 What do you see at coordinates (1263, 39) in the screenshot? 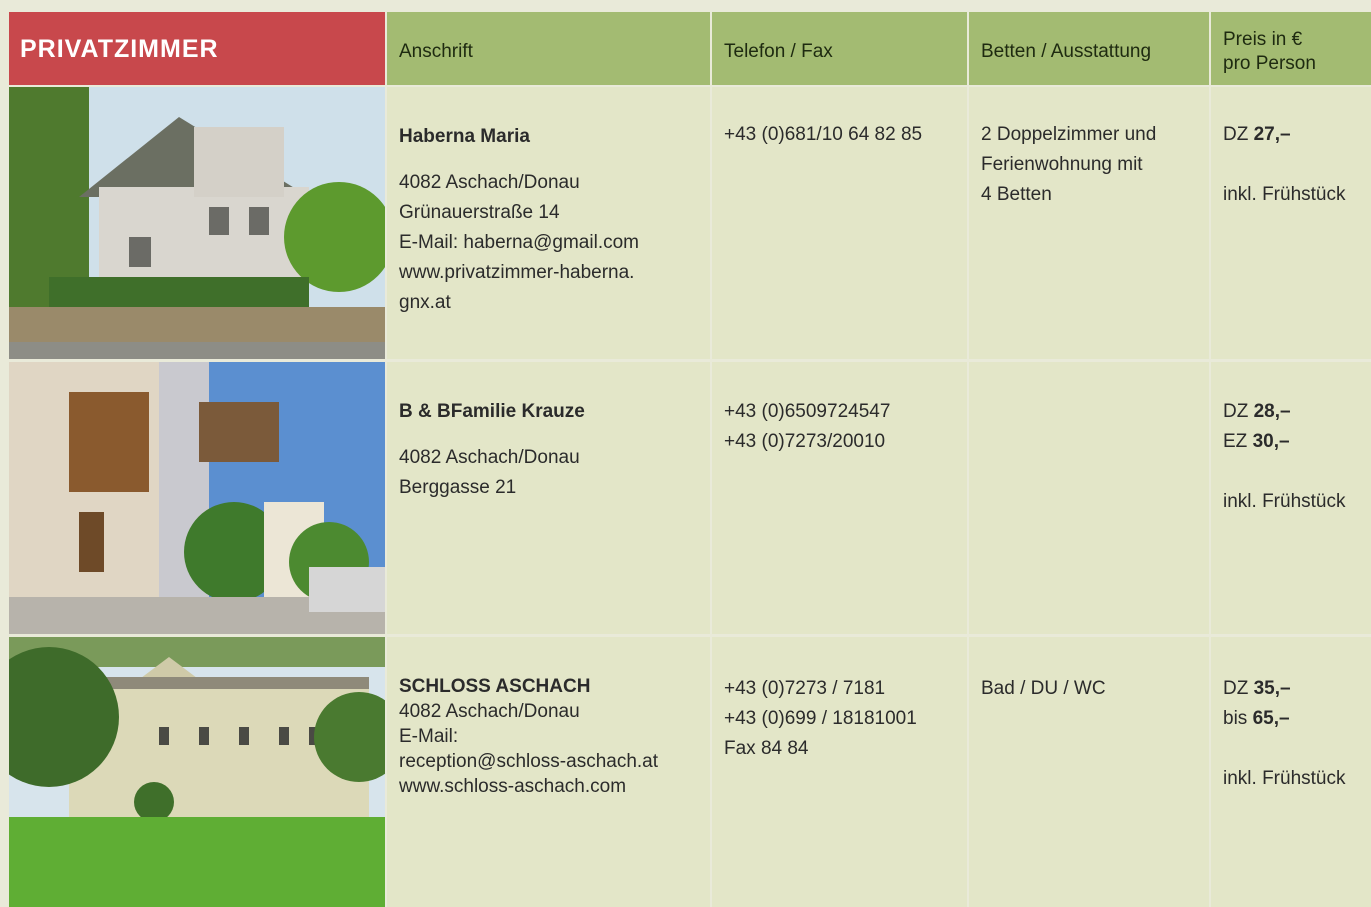
I see `header-preis-line1: Preis in €` at bounding box center [1263, 39].